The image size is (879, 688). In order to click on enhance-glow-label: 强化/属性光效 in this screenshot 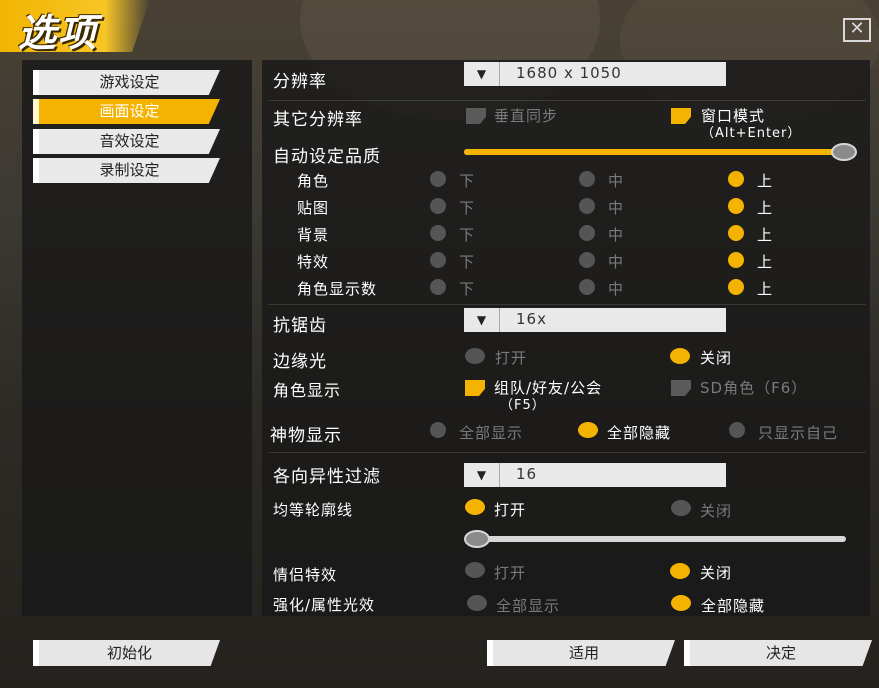, I will do `click(324, 605)`.